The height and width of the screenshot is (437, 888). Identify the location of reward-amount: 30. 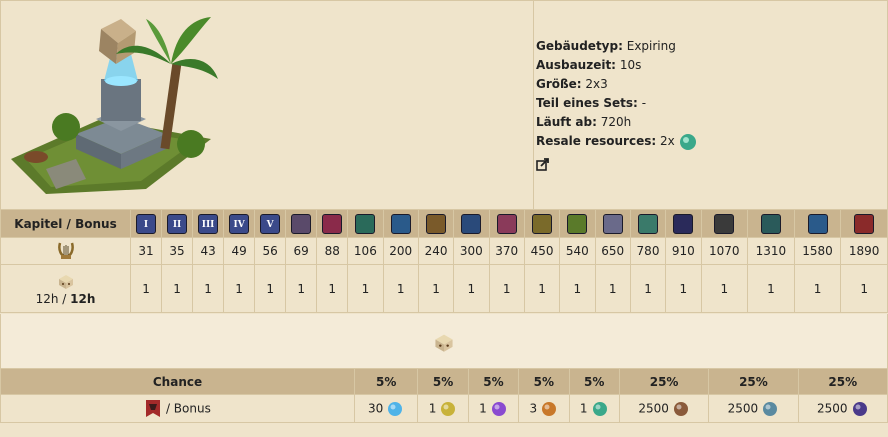
(376, 408).